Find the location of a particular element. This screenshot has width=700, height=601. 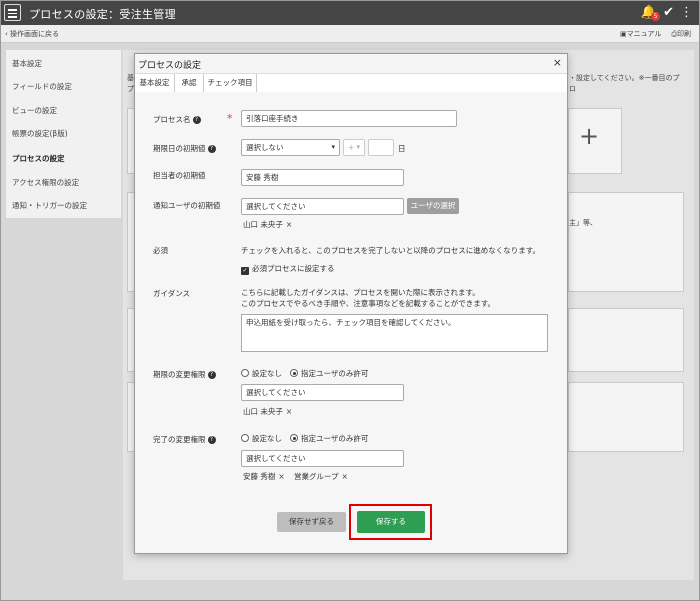

deadline-default-label: 期限日の初期値? is located at coordinates (184, 148).